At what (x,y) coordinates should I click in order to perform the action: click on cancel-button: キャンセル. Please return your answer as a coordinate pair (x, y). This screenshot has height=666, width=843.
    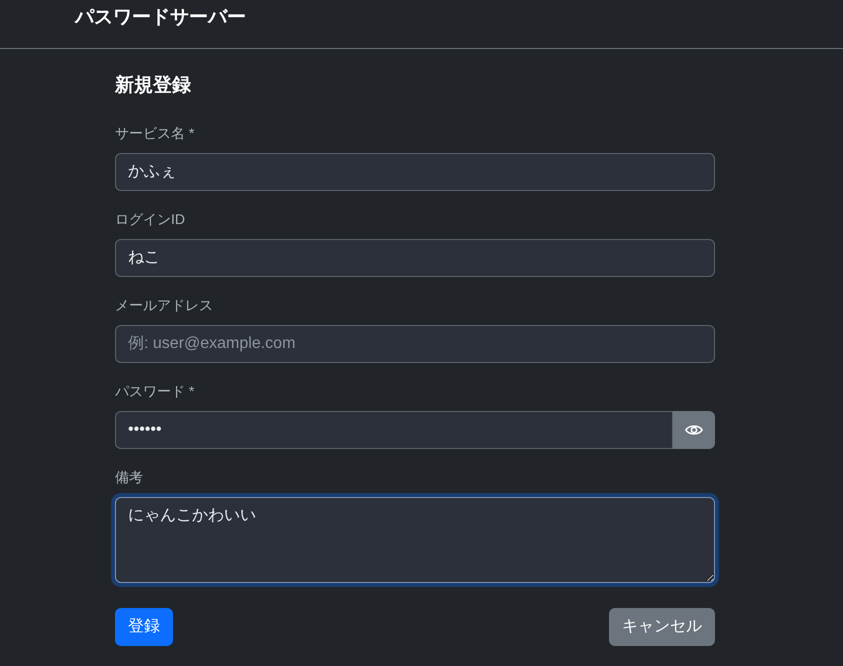
    Looking at the image, I should click on (662, 627).